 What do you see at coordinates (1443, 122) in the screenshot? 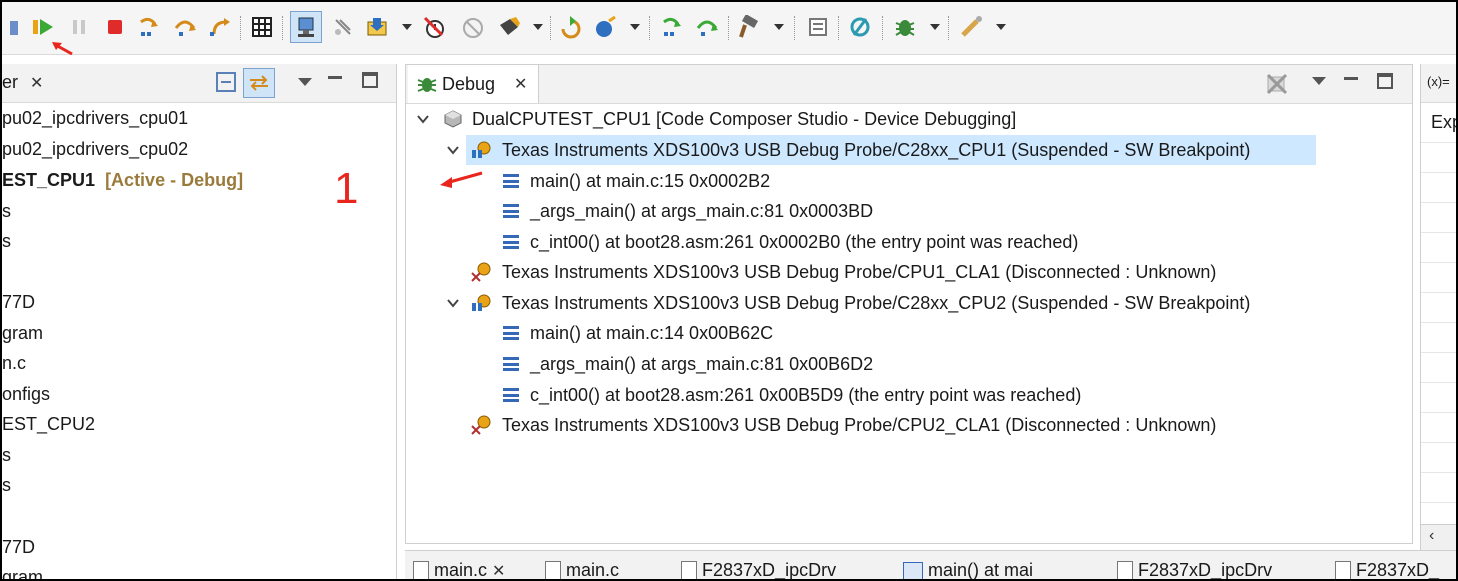
I see `expressions-column-header: Exp` at bounding box center [1443, 122].